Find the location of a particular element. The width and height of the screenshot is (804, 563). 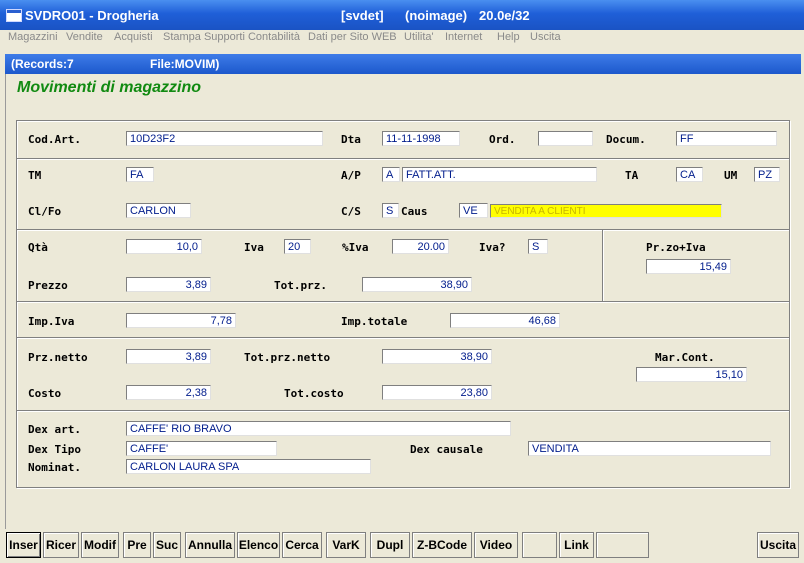

menu-acquisti: Acquisti is located at coordinates (133, 37).